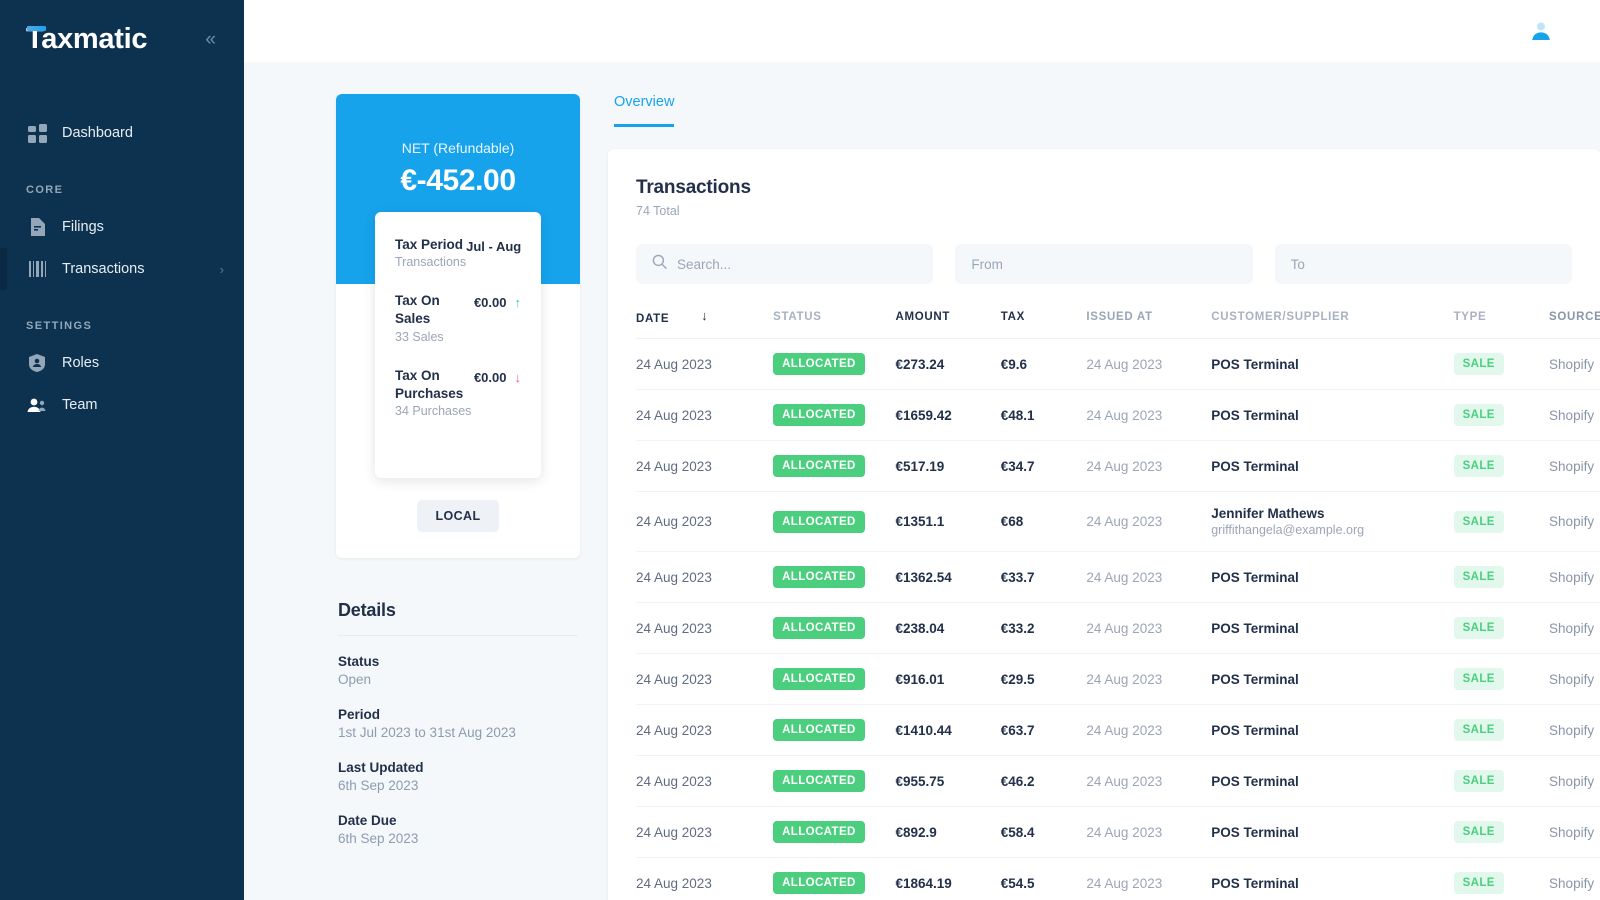  I want to click on column-header-customer-supplier: CUSTOMER/SUPPLIER, so click(1332, 323).